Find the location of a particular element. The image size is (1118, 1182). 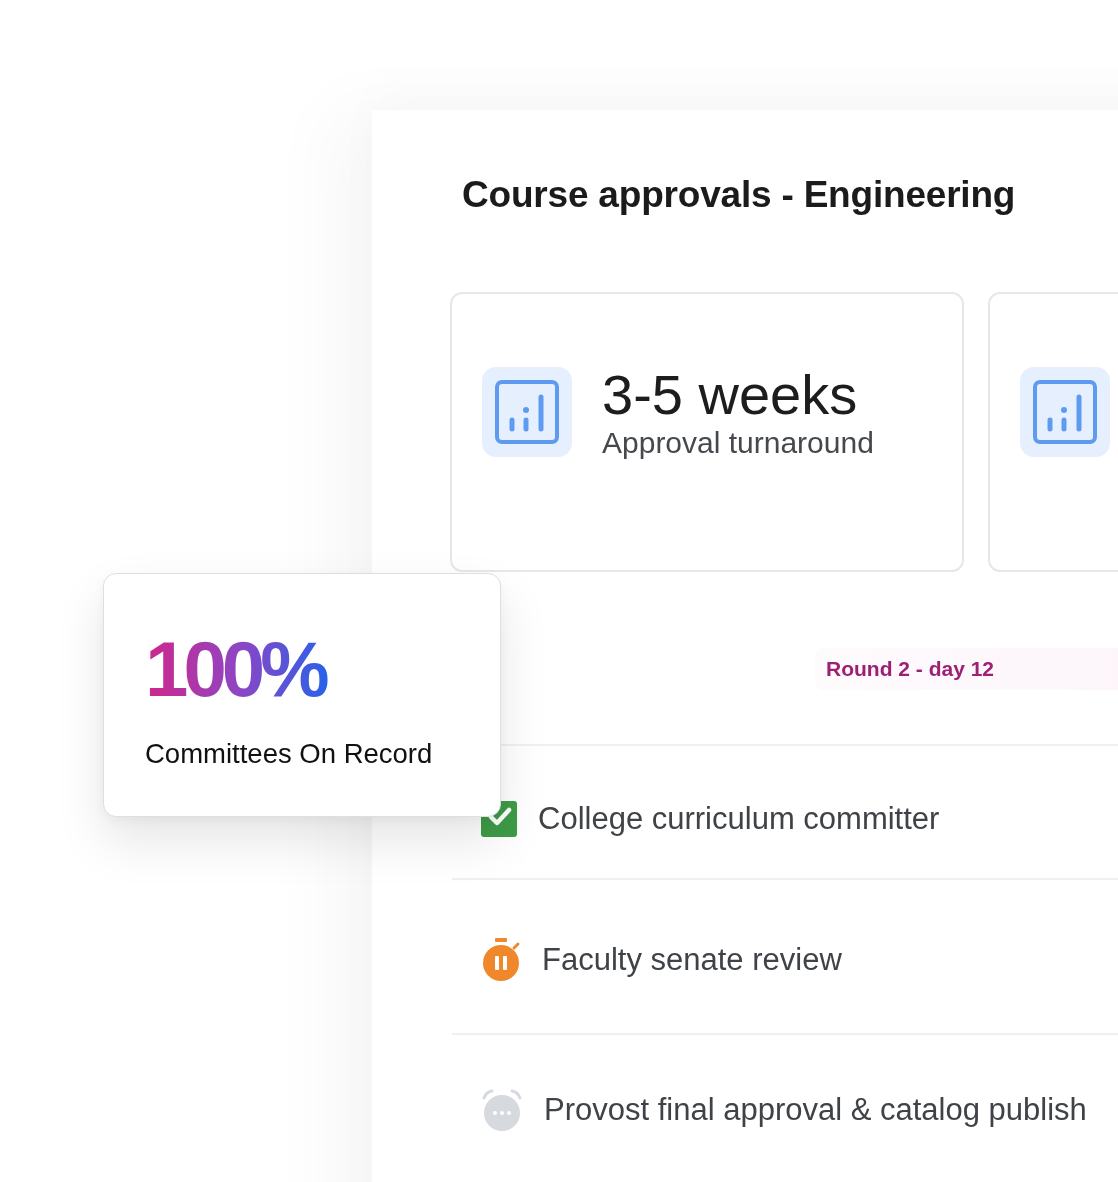

status-badge: Round 2 - day 12 is located at coordinates (966, 669).